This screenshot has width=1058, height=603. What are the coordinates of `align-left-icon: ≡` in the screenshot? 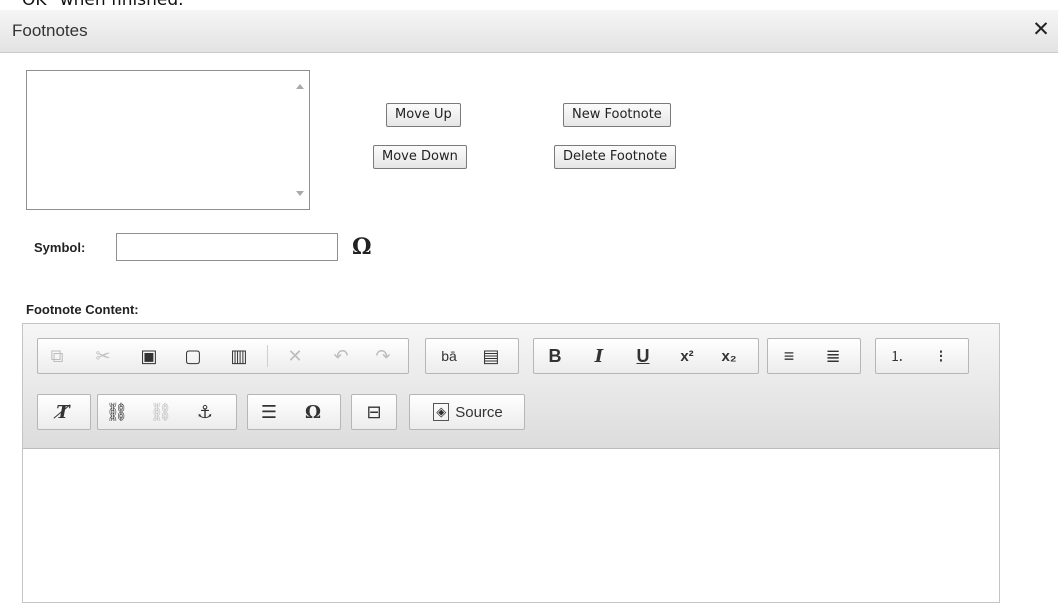 It's located at (789, 356).